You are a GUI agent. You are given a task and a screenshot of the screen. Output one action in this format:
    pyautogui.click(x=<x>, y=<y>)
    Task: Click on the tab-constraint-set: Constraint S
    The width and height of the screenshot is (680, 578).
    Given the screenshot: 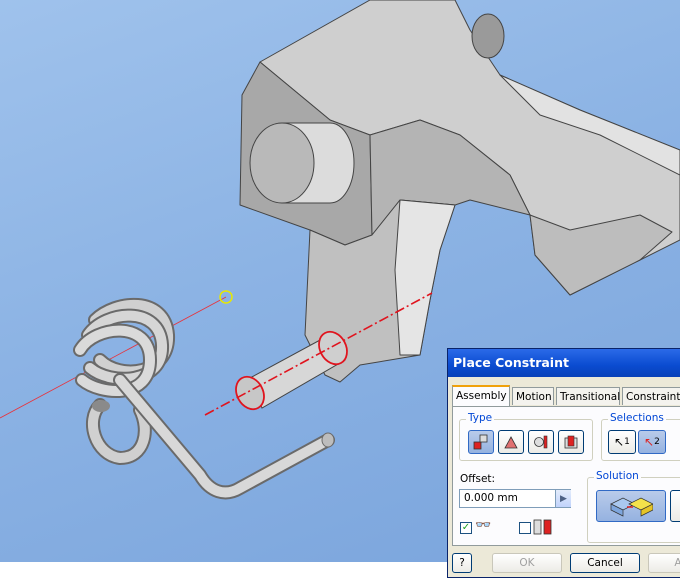 What is the action you would take?
    pyautogui.click(x=651, y=396)
    